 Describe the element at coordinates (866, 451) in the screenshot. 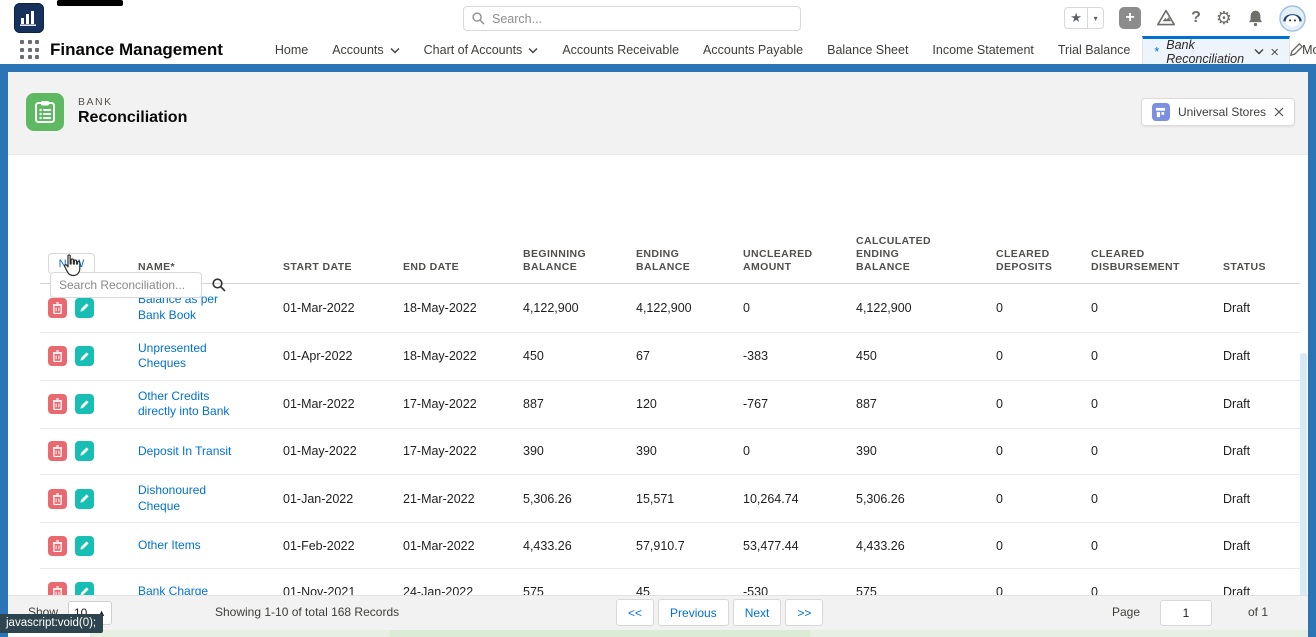

I see `cell-calculated-ending-balance: 390` at that location.